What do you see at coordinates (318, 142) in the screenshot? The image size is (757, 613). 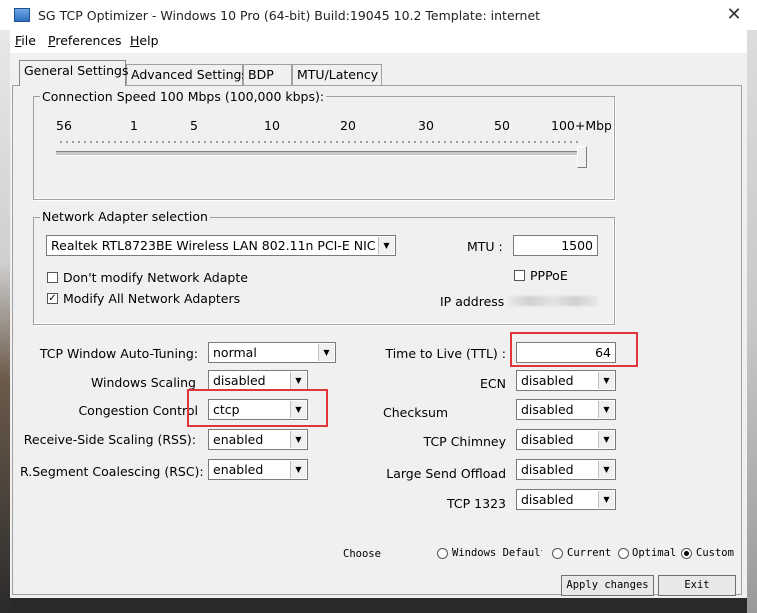 I see `slider-ticks` at bounding box center [318, 142].